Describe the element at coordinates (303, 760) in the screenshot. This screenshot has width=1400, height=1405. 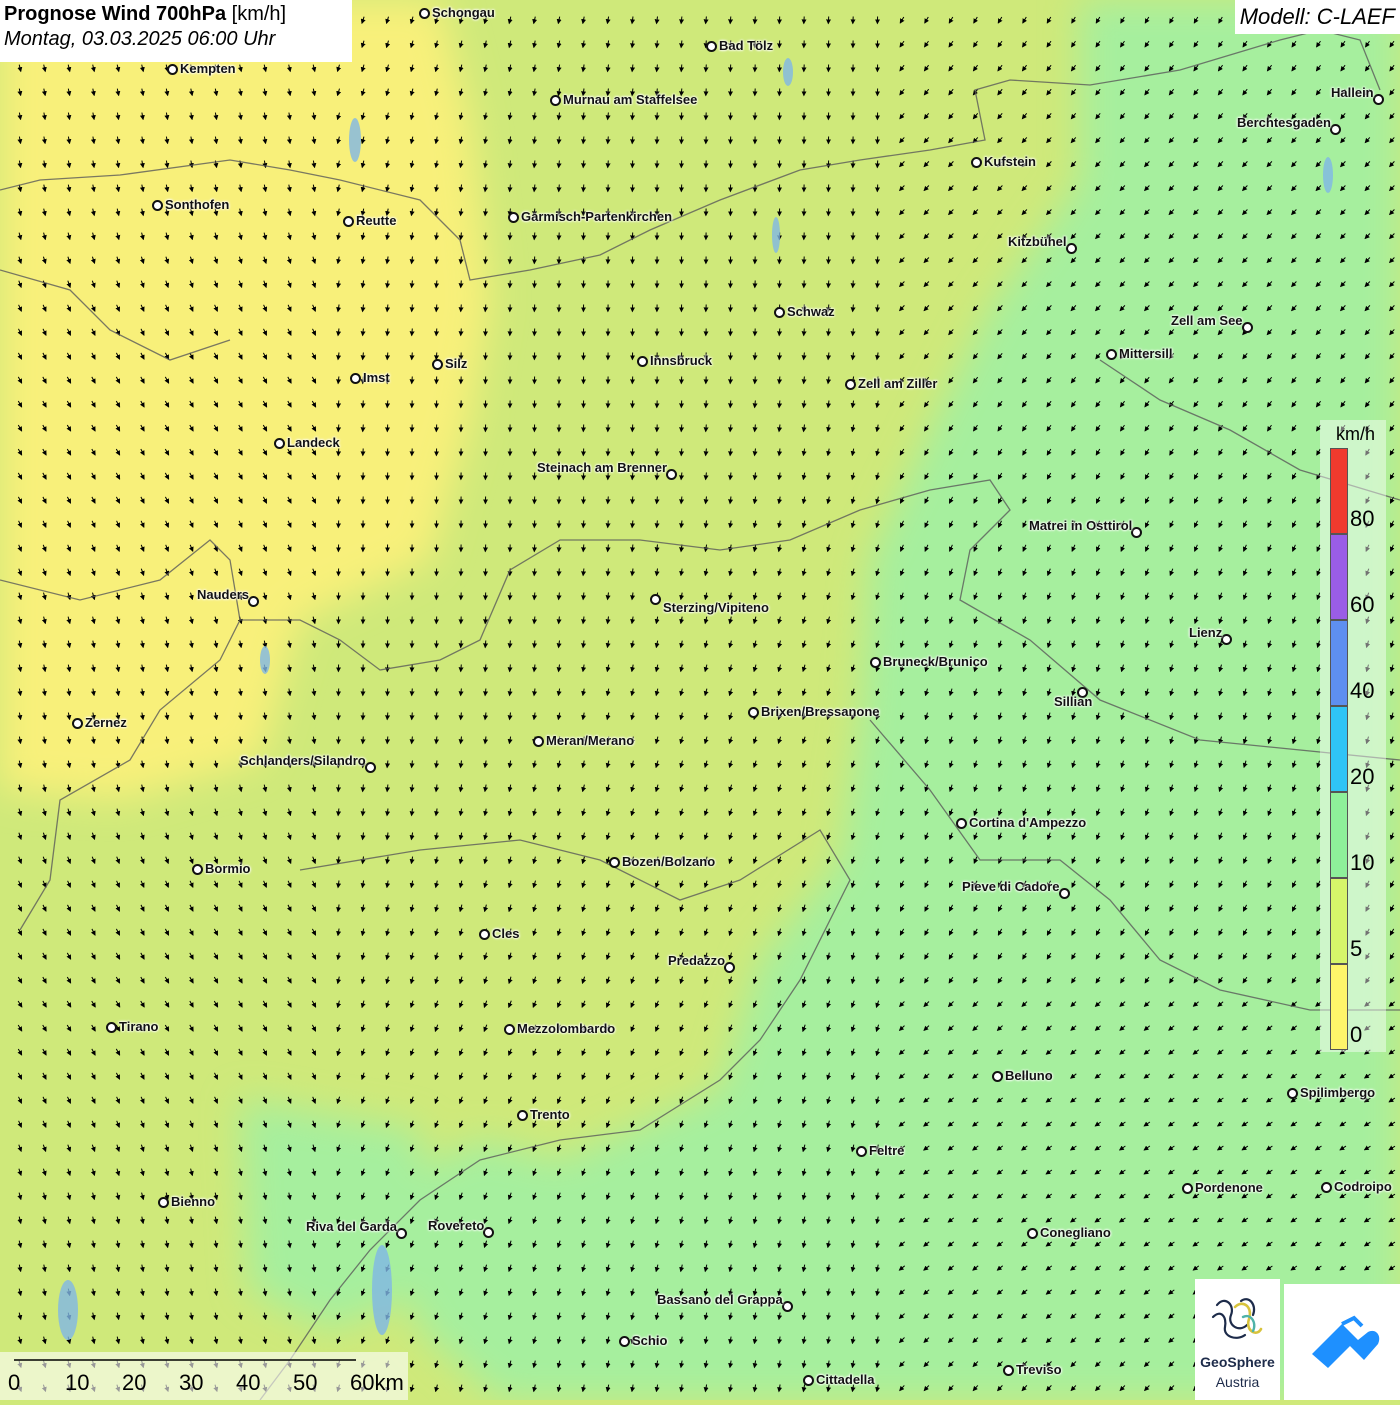
I see `city-label: Schlanders/Silandro` at that location.